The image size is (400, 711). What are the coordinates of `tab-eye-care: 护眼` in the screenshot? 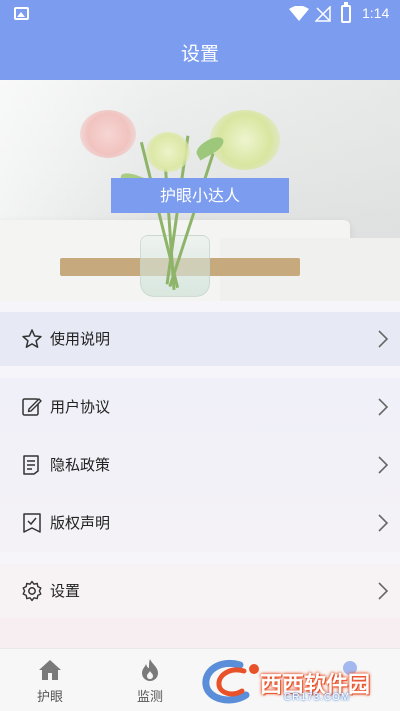 It's located at (50, 680).